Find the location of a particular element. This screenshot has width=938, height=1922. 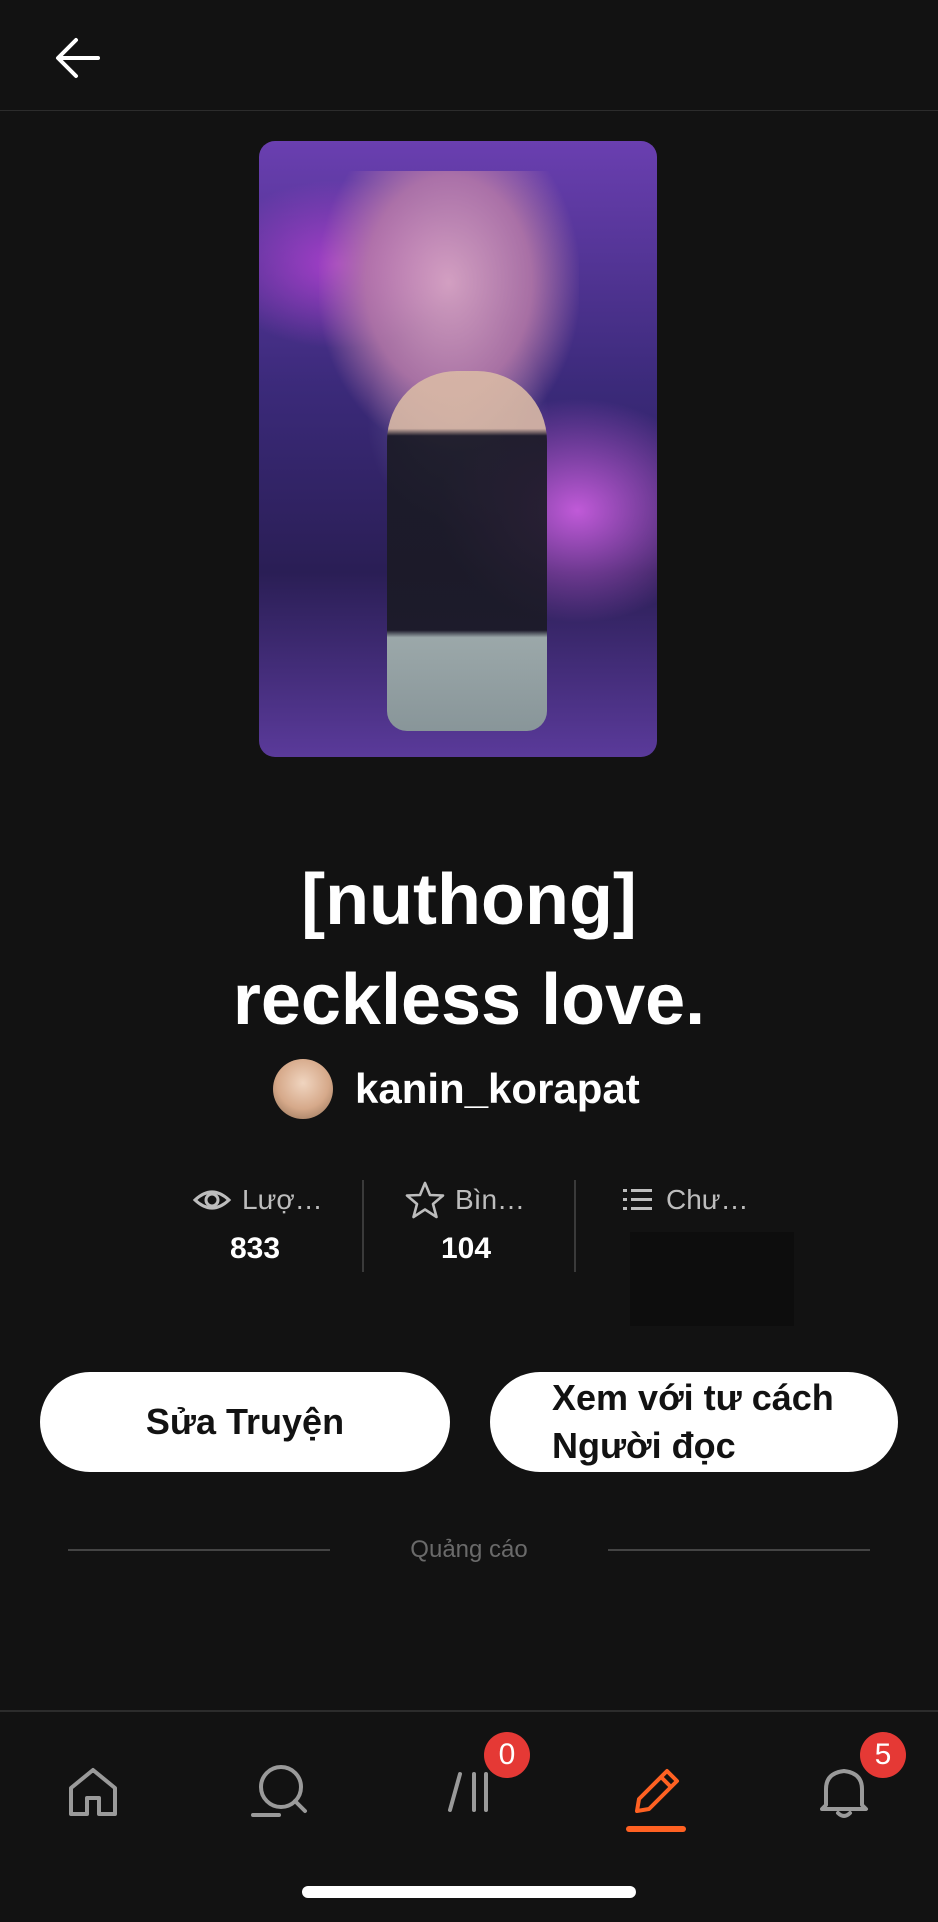

ad-separator: Quảng cáo is located at coordinates (469, 1550).